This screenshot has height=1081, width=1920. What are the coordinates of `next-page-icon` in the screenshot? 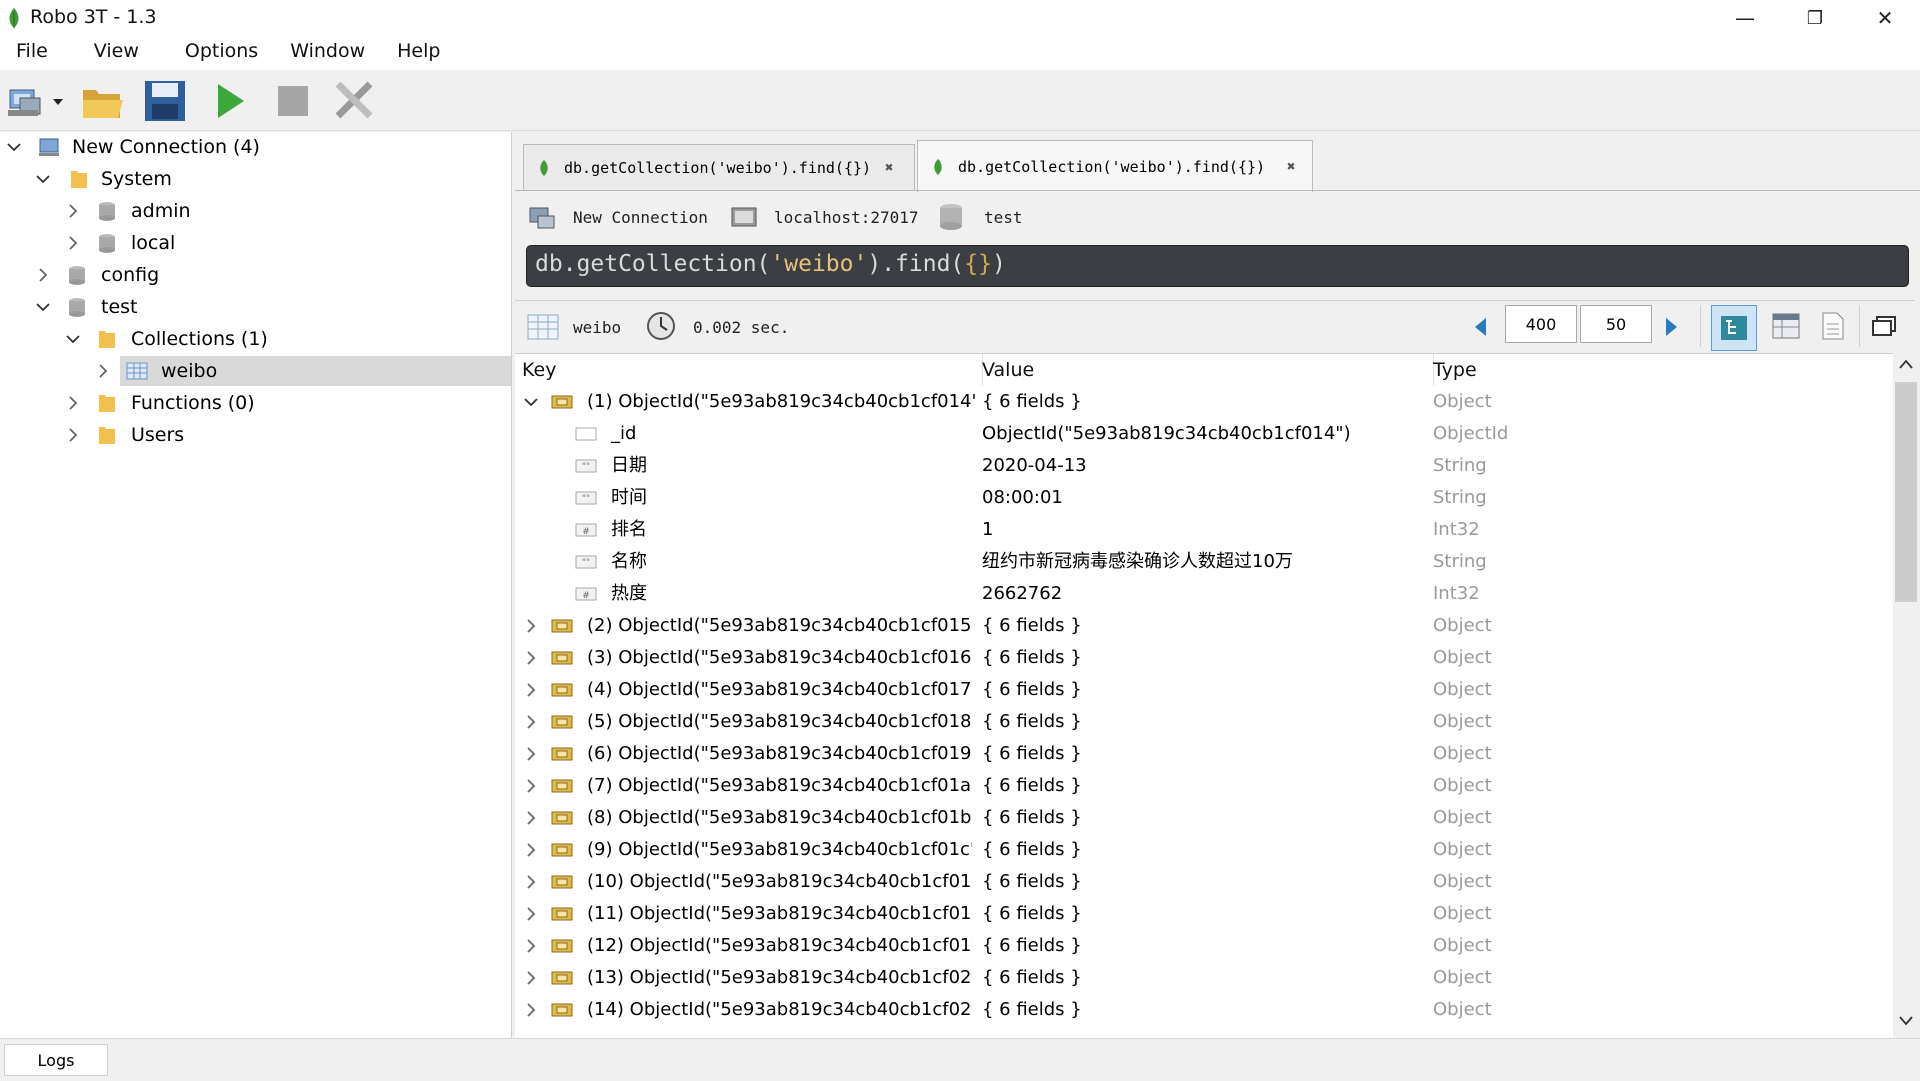 It's located at (1672, 327).